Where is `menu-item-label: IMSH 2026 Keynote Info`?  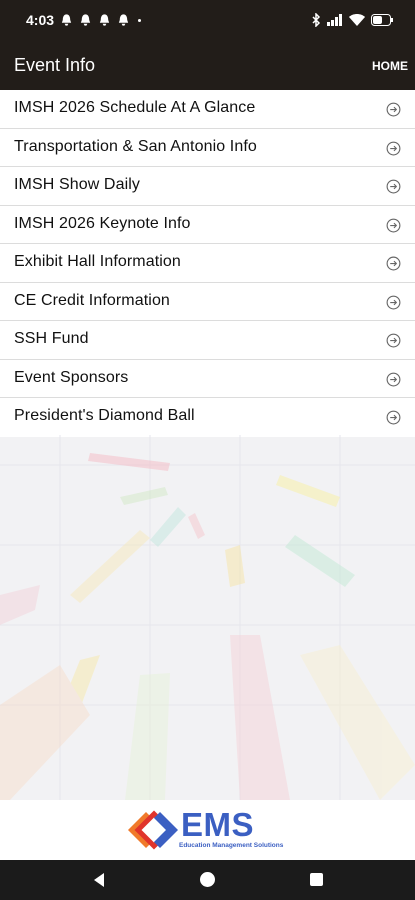 menu-item-label: IMSH 2026 Keynote Info is located at coordinates (102, 223).